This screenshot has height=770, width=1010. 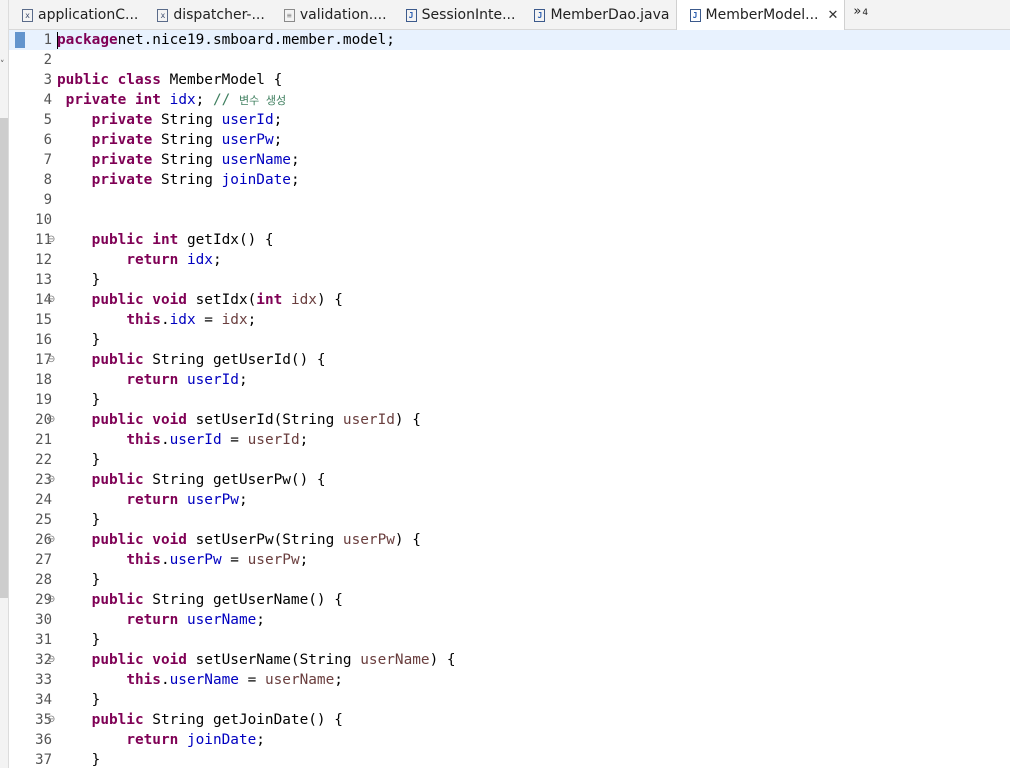 I want to click on code-text: public class MemberModel {, so click(x=169, y=80).